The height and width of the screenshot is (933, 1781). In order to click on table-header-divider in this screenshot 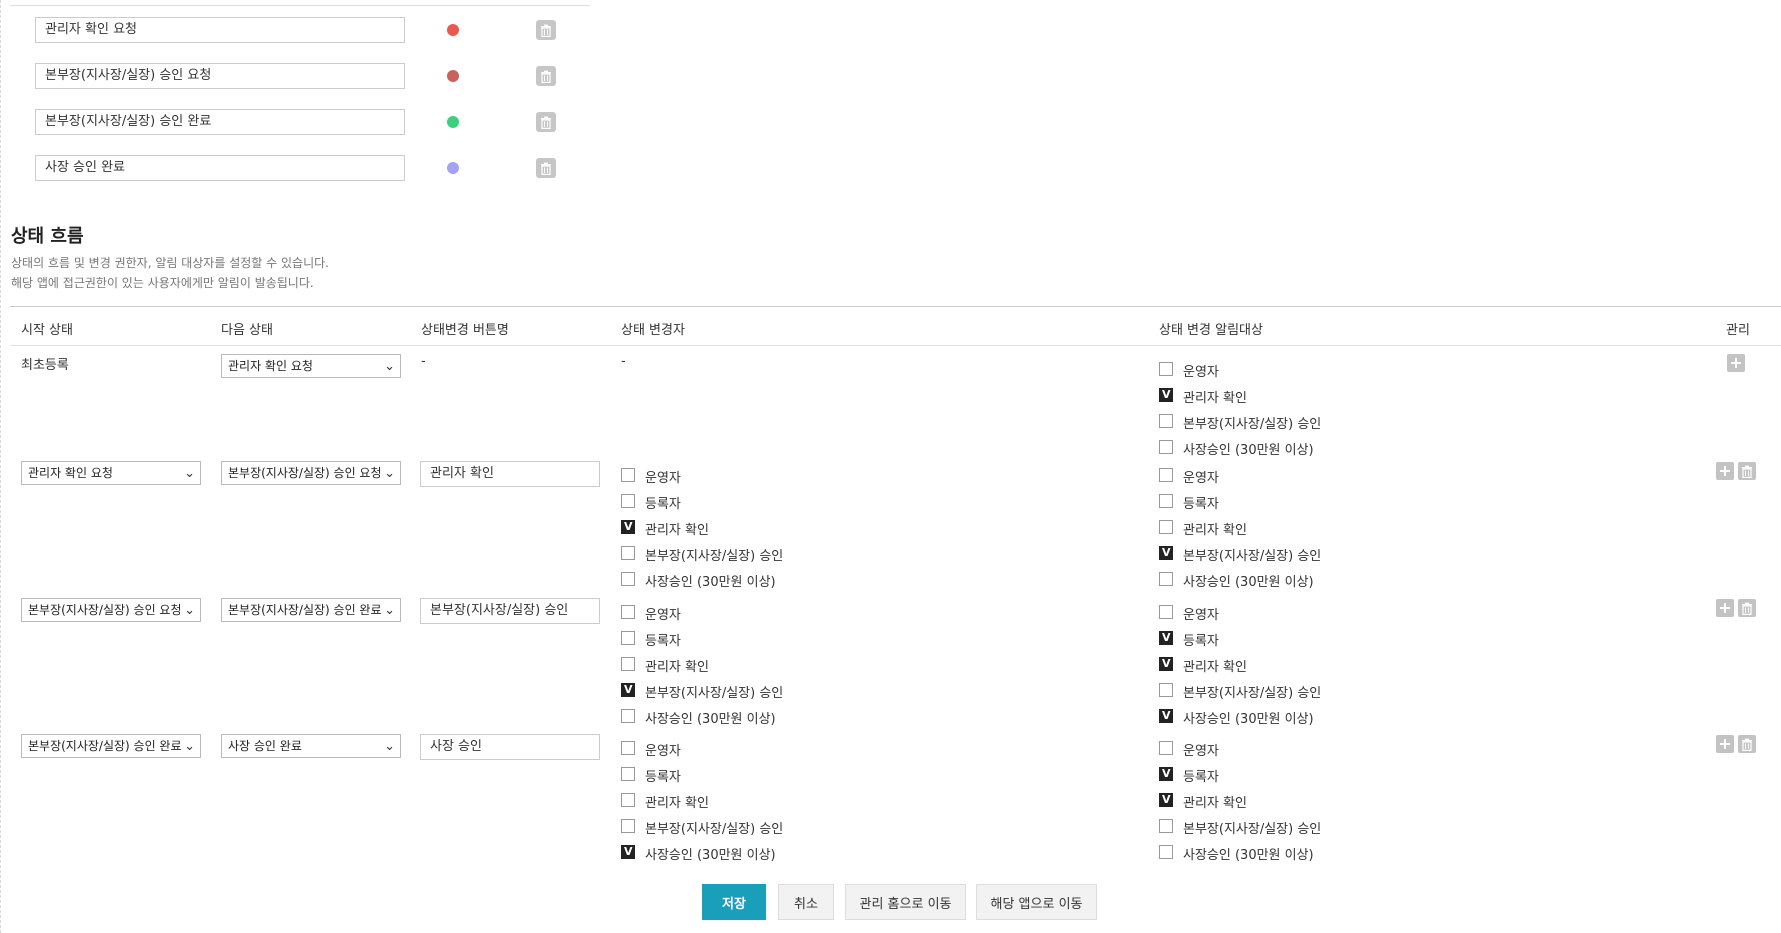, I will do `click(895, 345)`.